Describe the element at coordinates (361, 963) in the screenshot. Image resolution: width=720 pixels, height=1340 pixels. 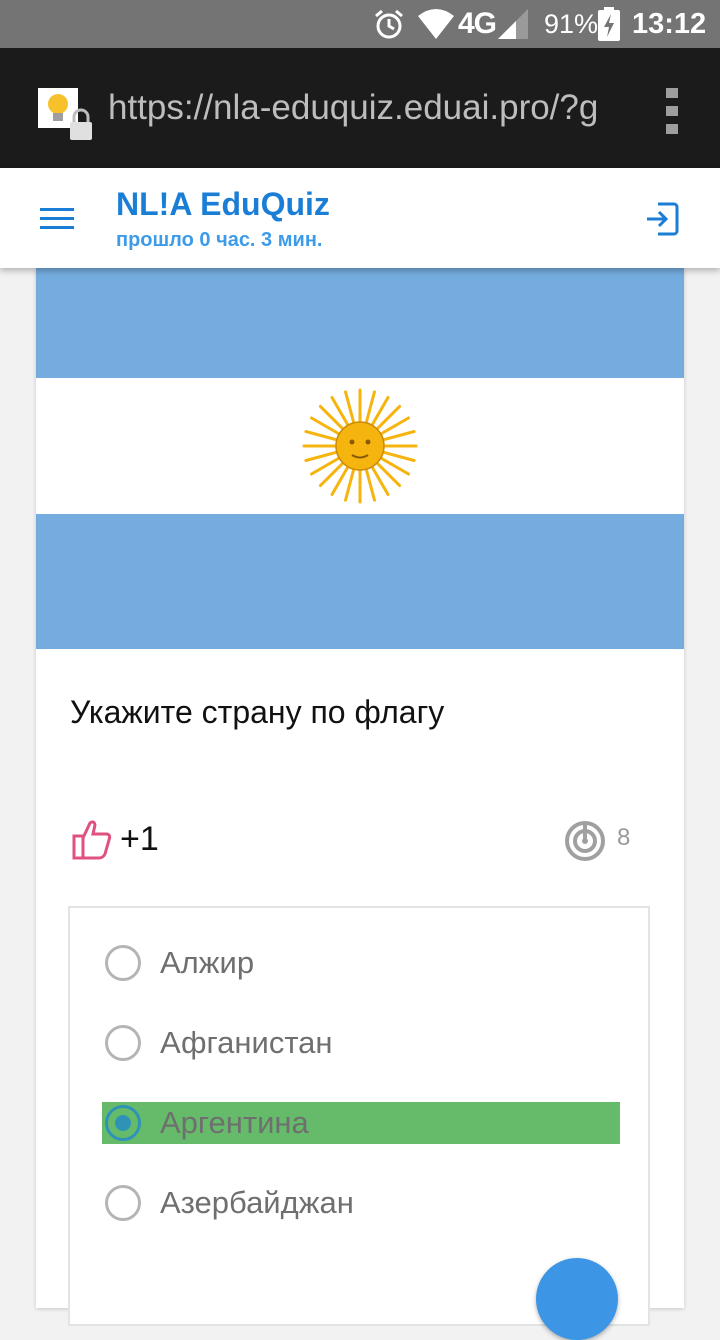
I see `answer-option-algeria: Алжир` at that location.